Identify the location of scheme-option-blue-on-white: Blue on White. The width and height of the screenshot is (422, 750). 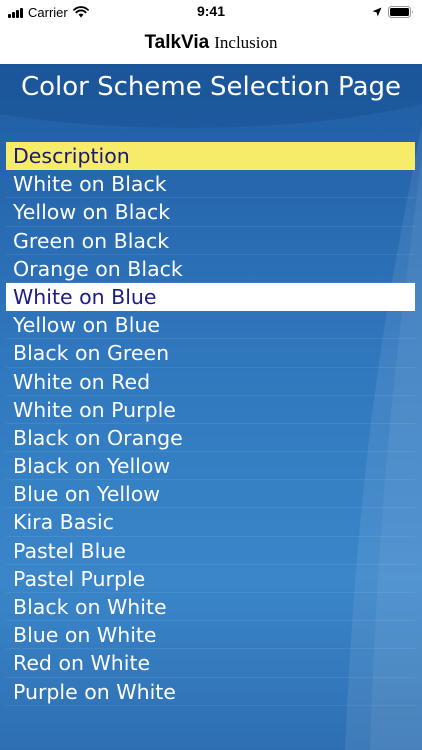
(210, 635).